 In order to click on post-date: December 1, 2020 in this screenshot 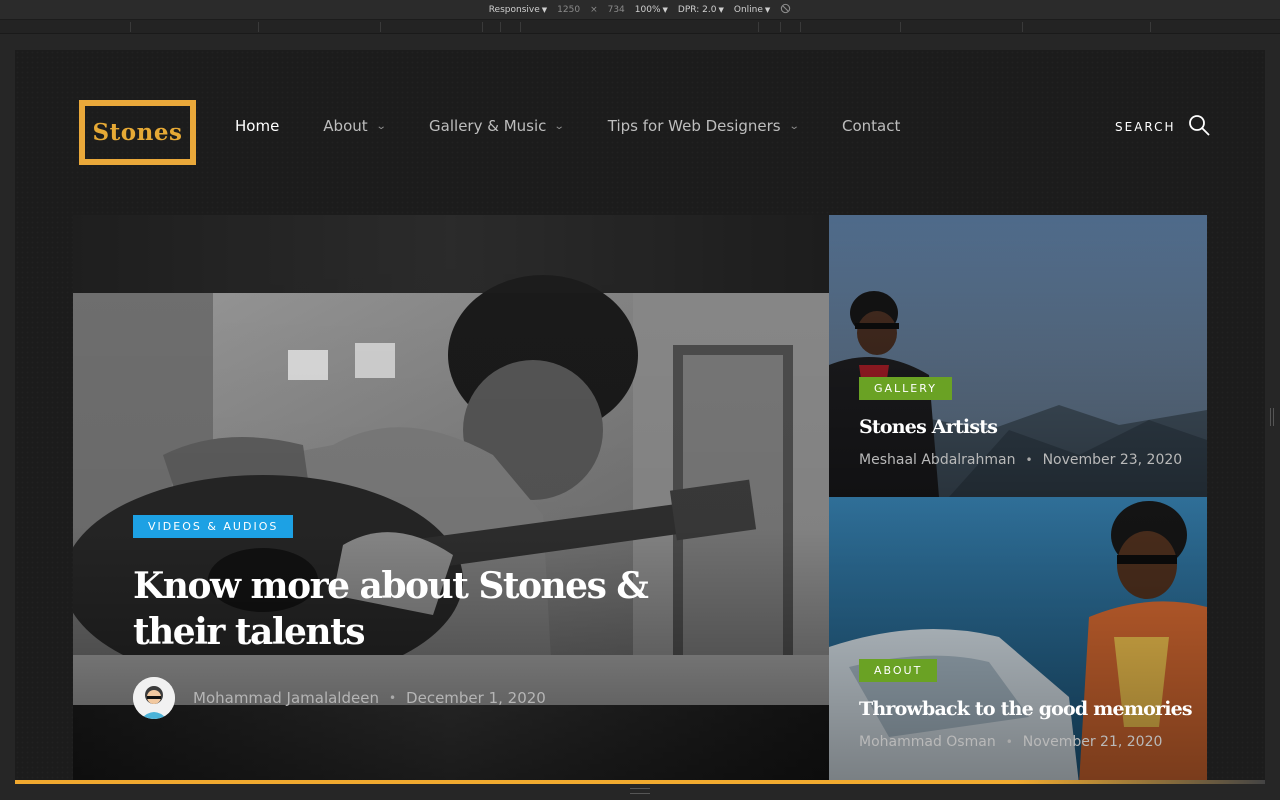, I will do `click(476, 698)`.